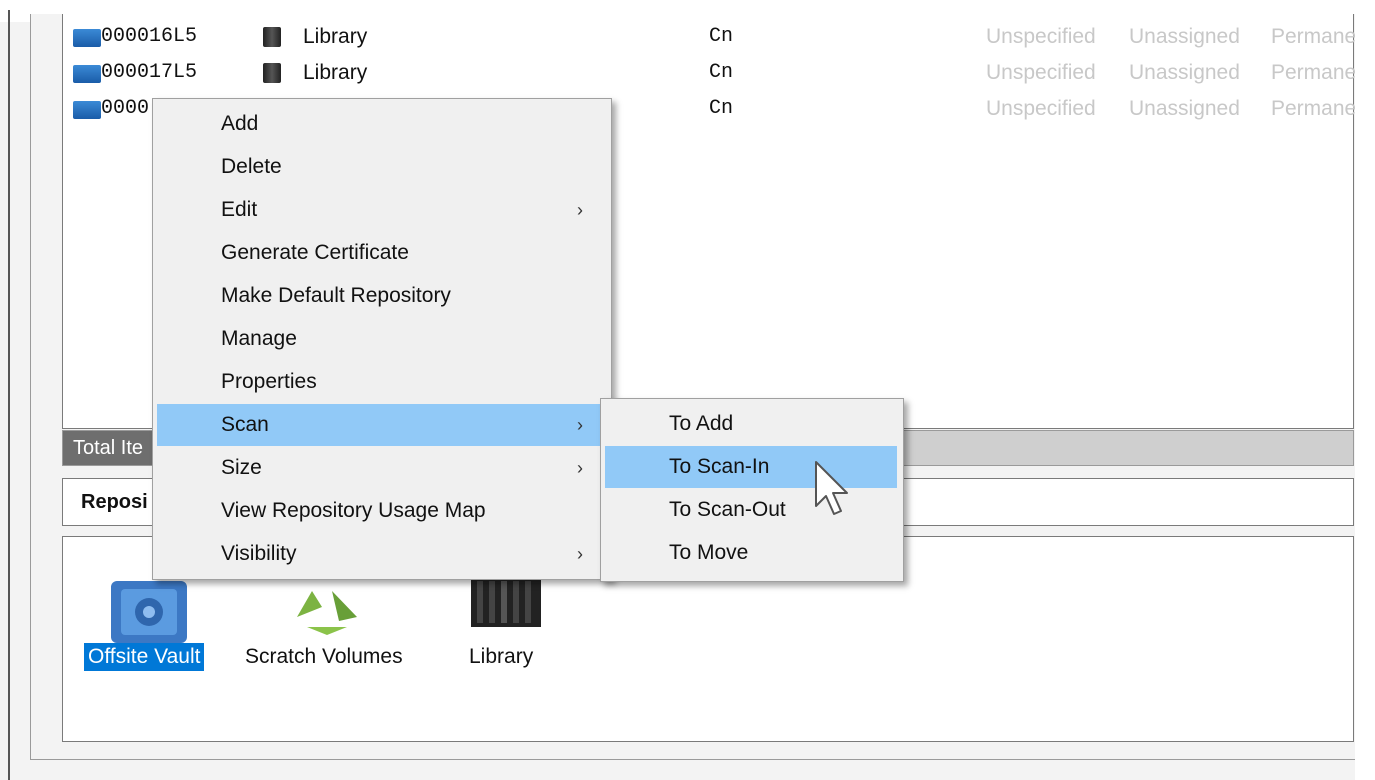 Image resolution: width=1375 pixels, height=780 pixels. Describe the element at coordinates (315, 252) in the screenshot. I see `menu-item-label: Generate Certificate` at that location.